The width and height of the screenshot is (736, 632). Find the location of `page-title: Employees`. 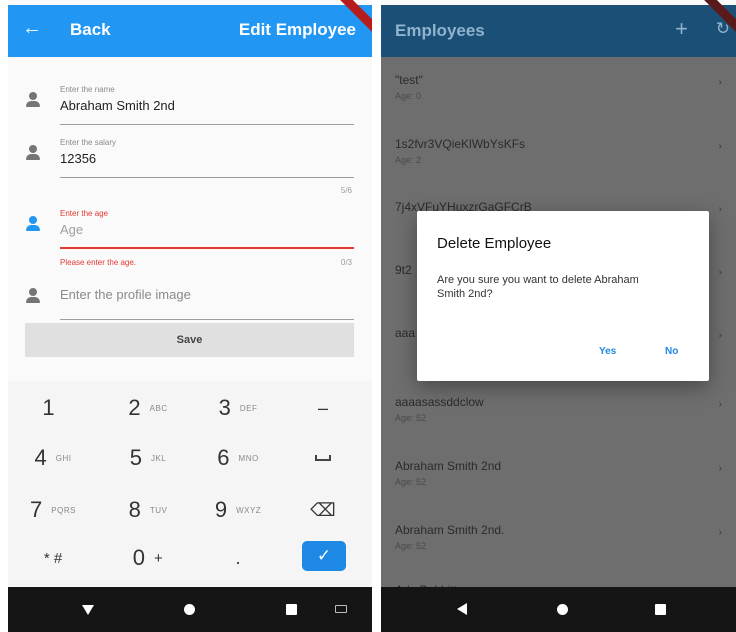

page-title: Employees is located at coordinates (440, 30).